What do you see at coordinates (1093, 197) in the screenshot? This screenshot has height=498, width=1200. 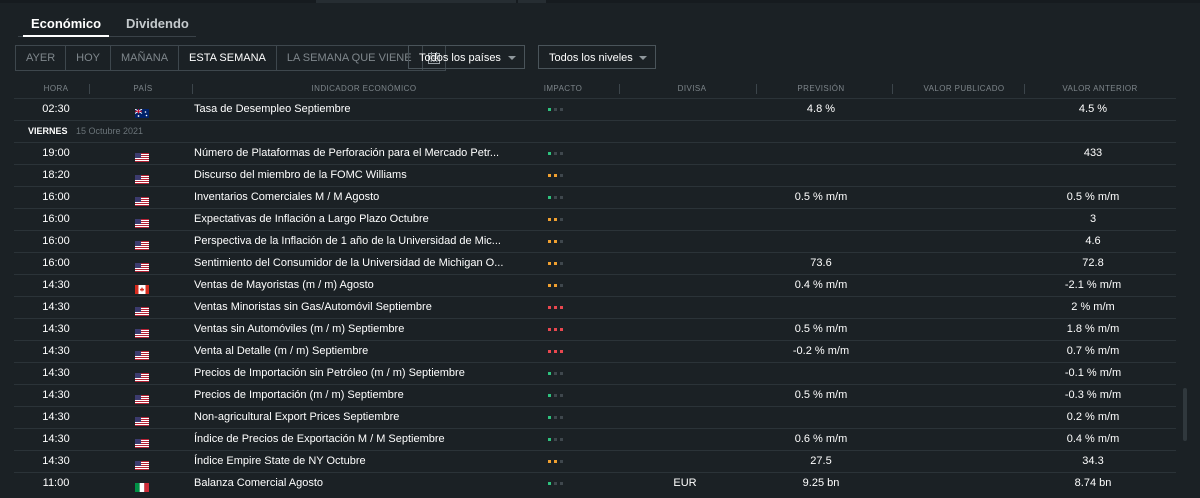 I see `event-previous: 0.5 % m/m` at bounding box center [1093, 197].